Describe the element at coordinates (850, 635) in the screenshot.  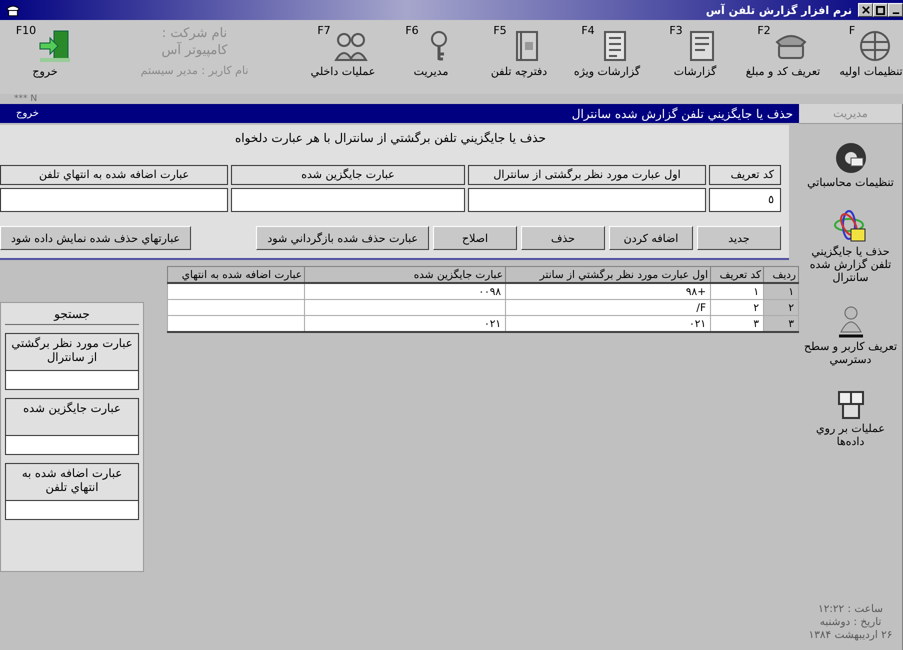
I see `date-value: ۲۶ ارديبهشت ۱۳۸۴` at that location.